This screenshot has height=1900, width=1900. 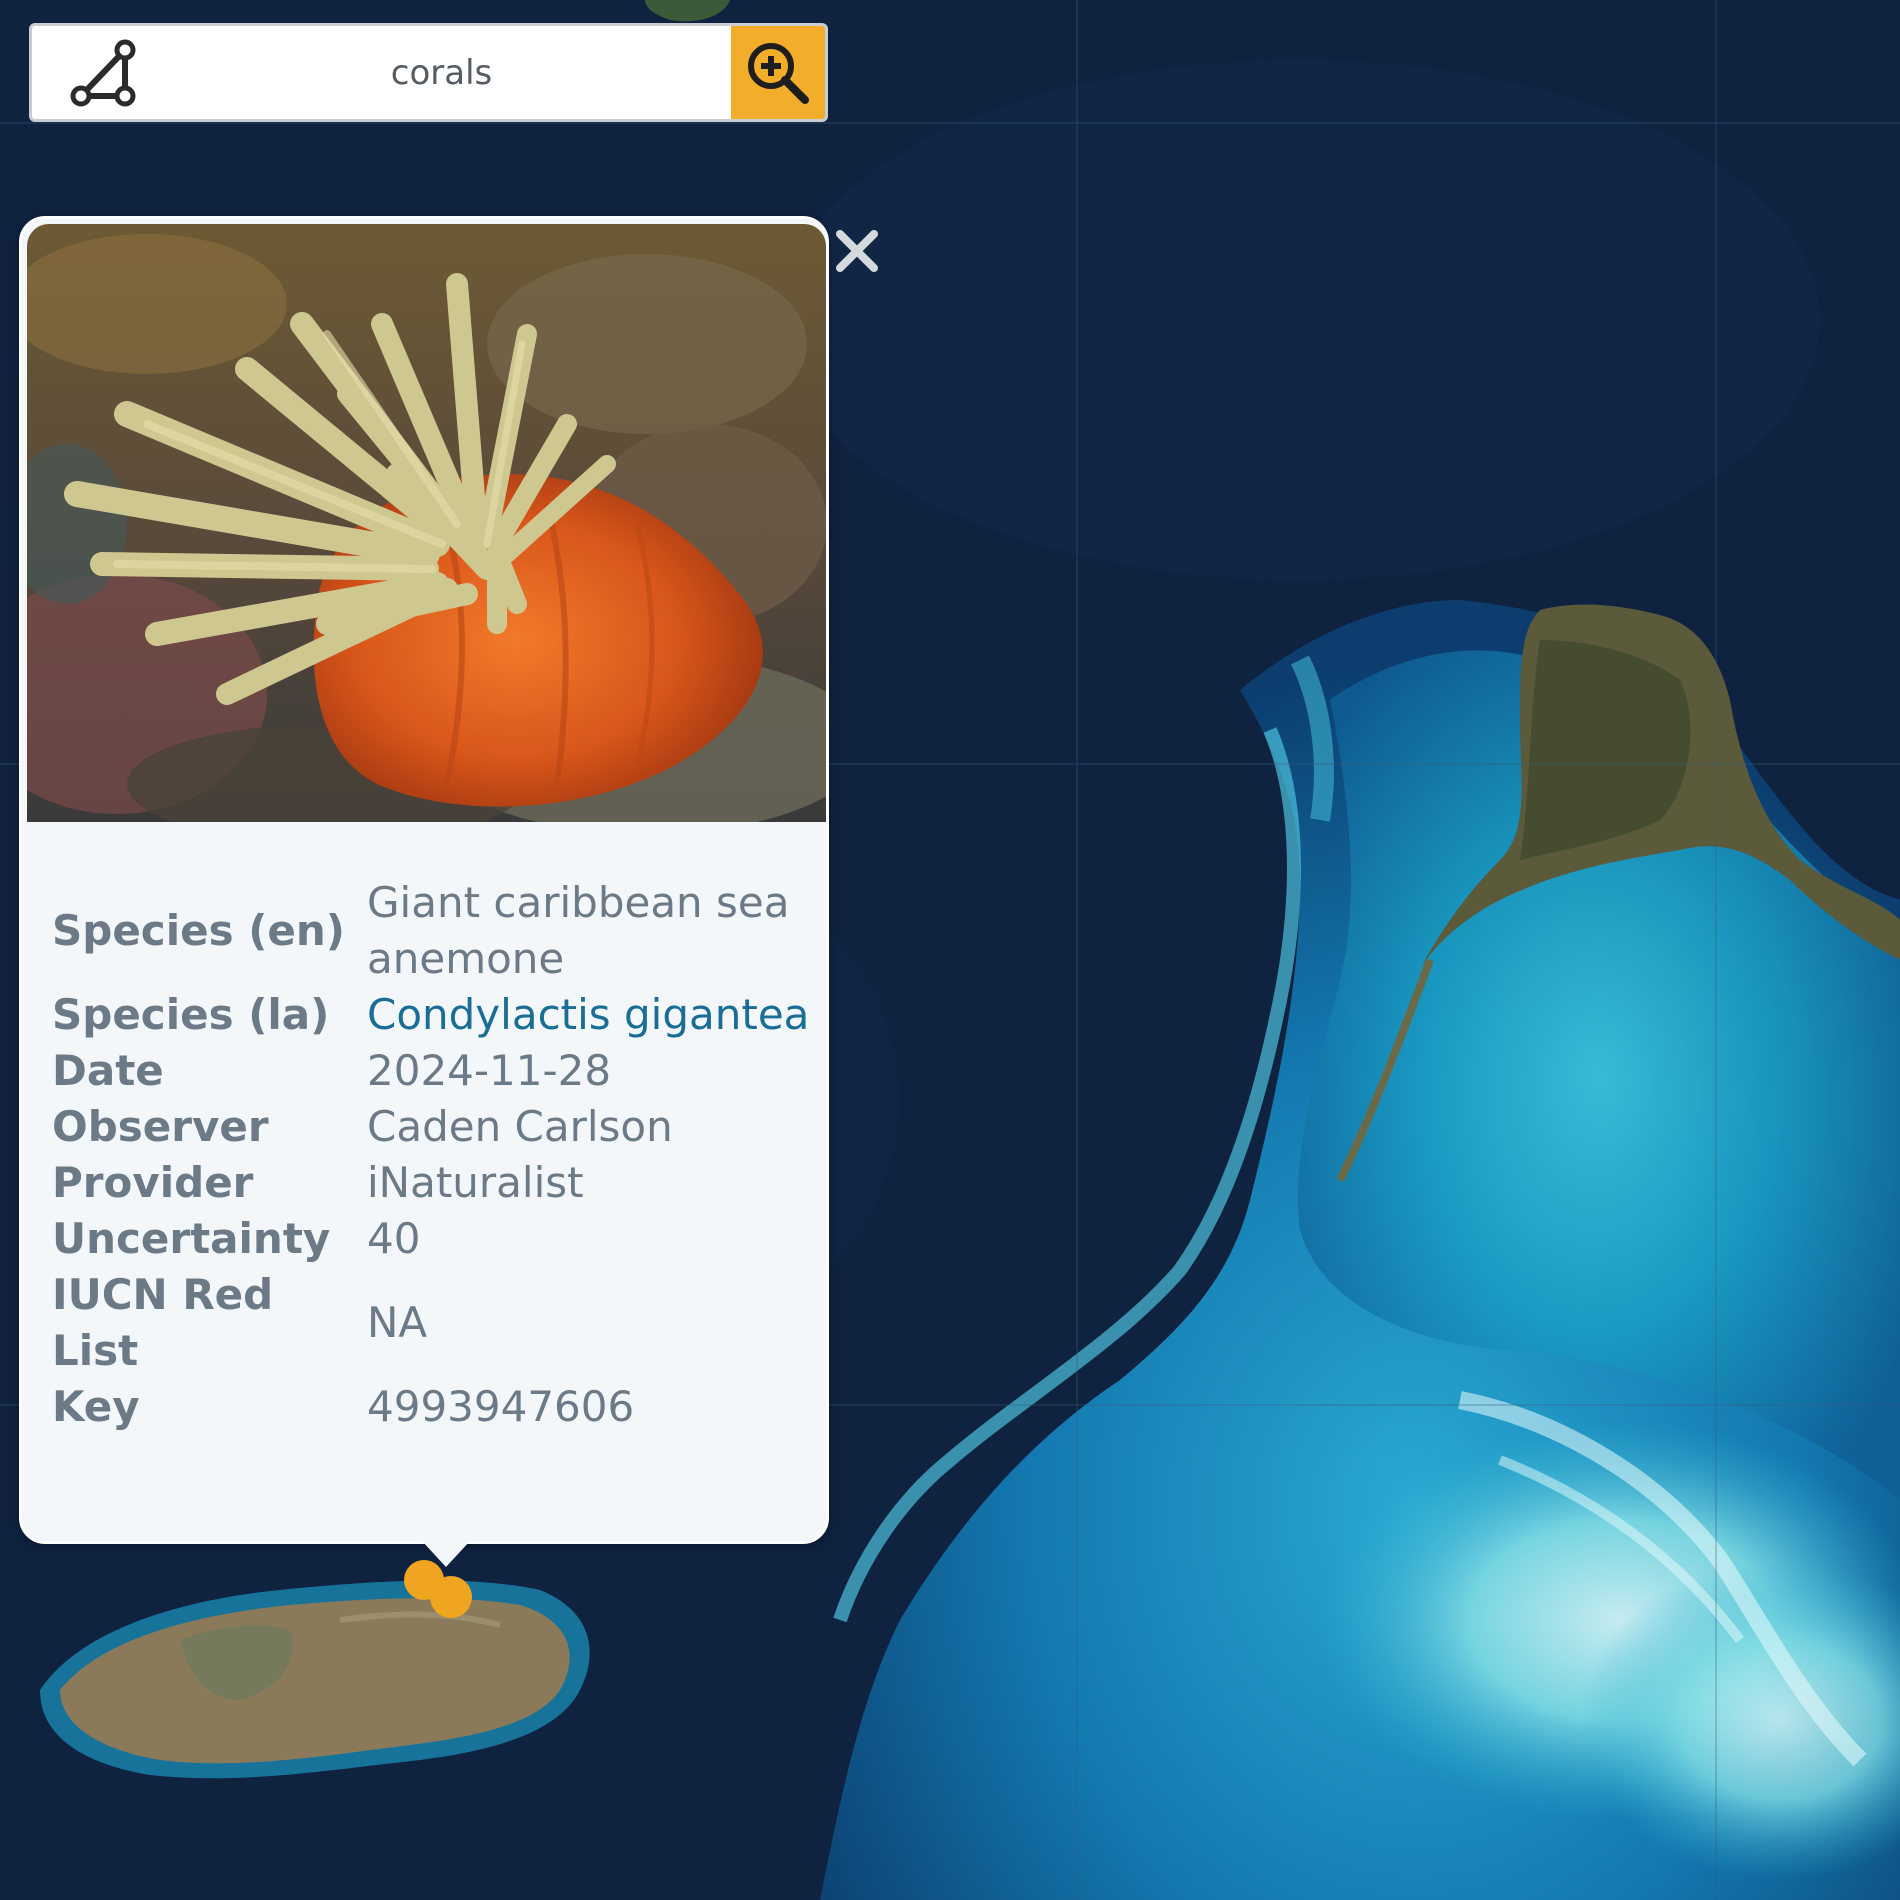 What do you see at coordinates (446, 1554) in the screenshot?
I see `popup-pointer` at bounding box center [446, 1554].